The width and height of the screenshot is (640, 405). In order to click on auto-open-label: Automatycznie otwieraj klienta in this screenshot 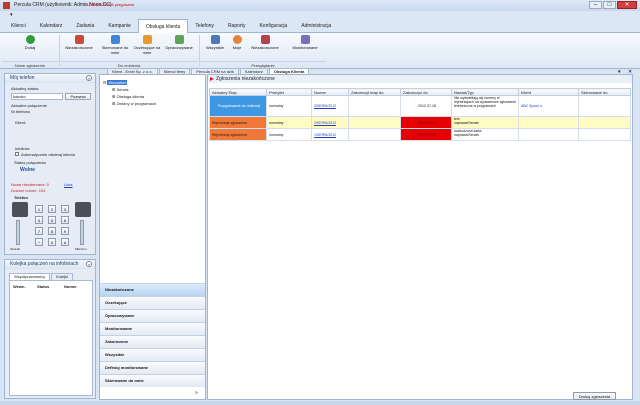, I will do `click(48, 154)`.